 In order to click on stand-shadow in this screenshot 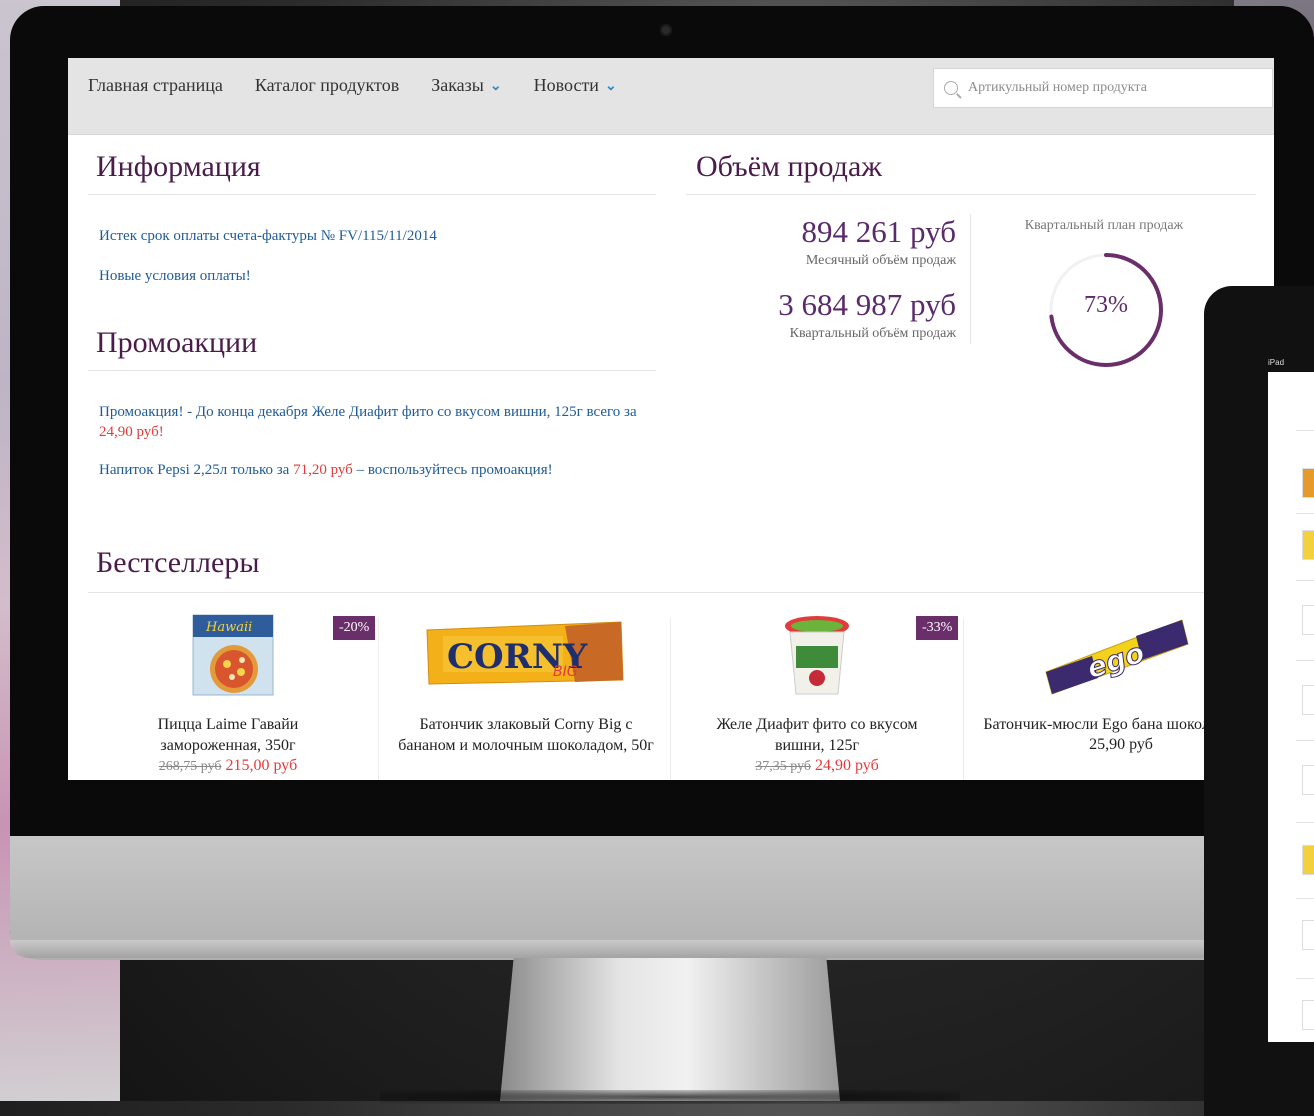, I will do `click(670, 1097)`.